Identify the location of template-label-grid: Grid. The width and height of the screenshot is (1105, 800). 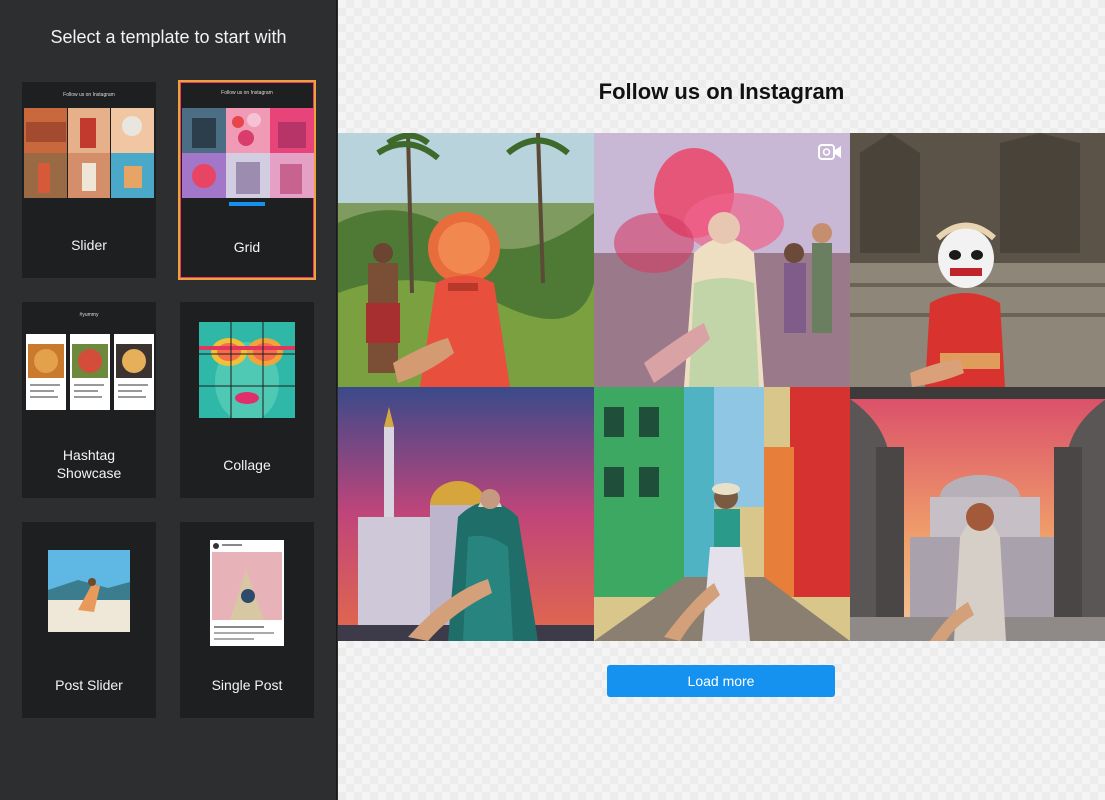
(247, 247).